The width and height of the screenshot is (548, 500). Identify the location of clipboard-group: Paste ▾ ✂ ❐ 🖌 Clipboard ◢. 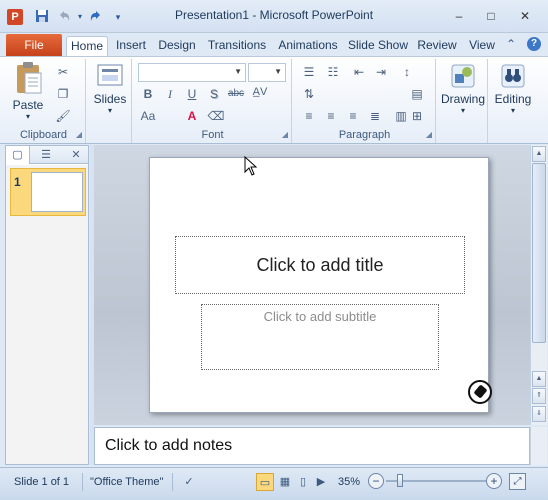
(44, 101).